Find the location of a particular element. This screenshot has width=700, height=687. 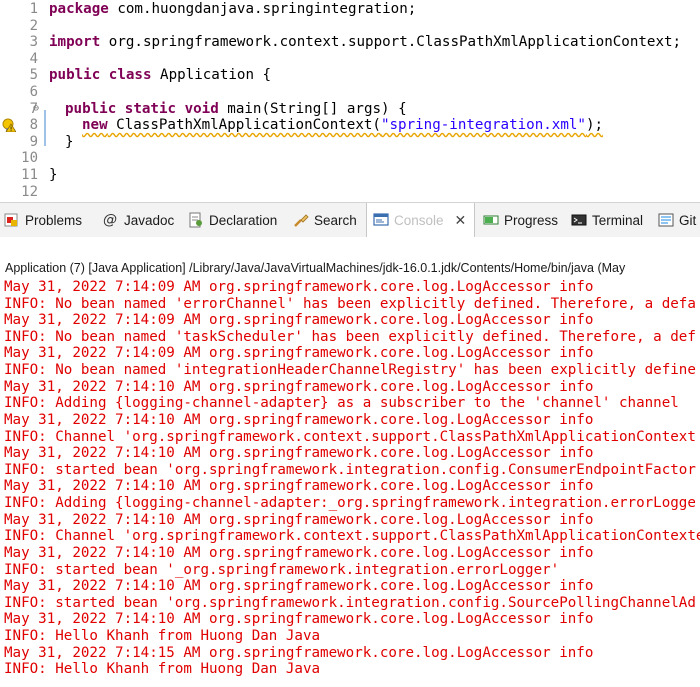

line-number: 8 is located at coordinates (33, 125).